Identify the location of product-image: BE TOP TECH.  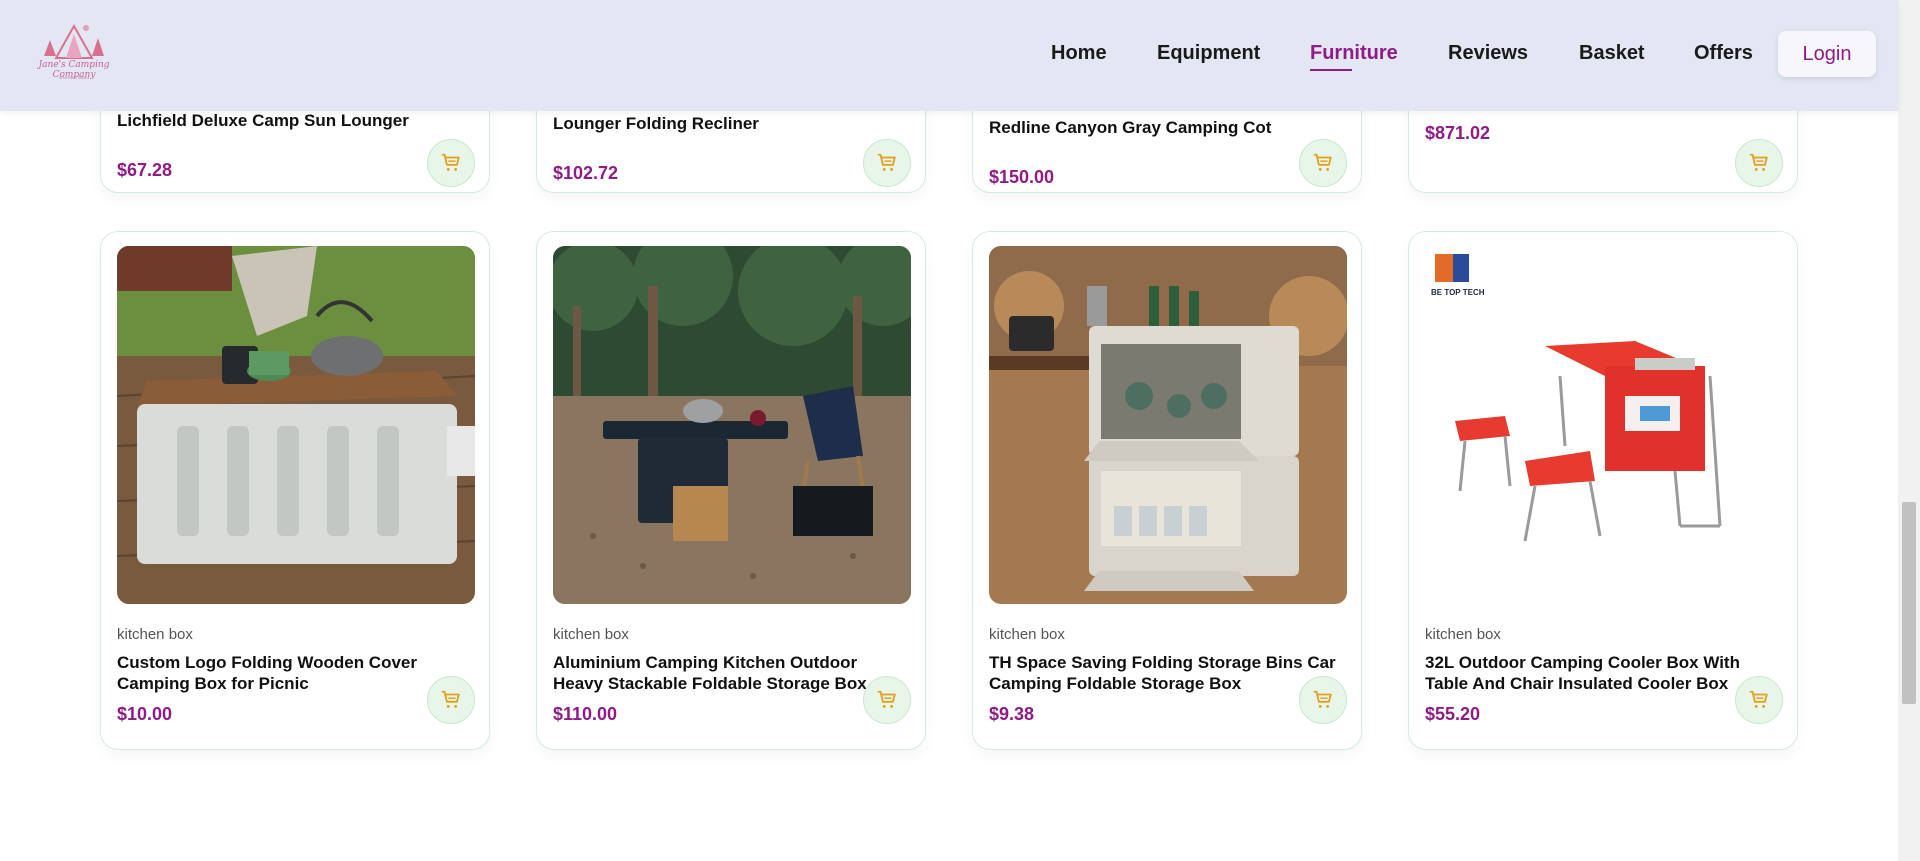
(1604, 425).